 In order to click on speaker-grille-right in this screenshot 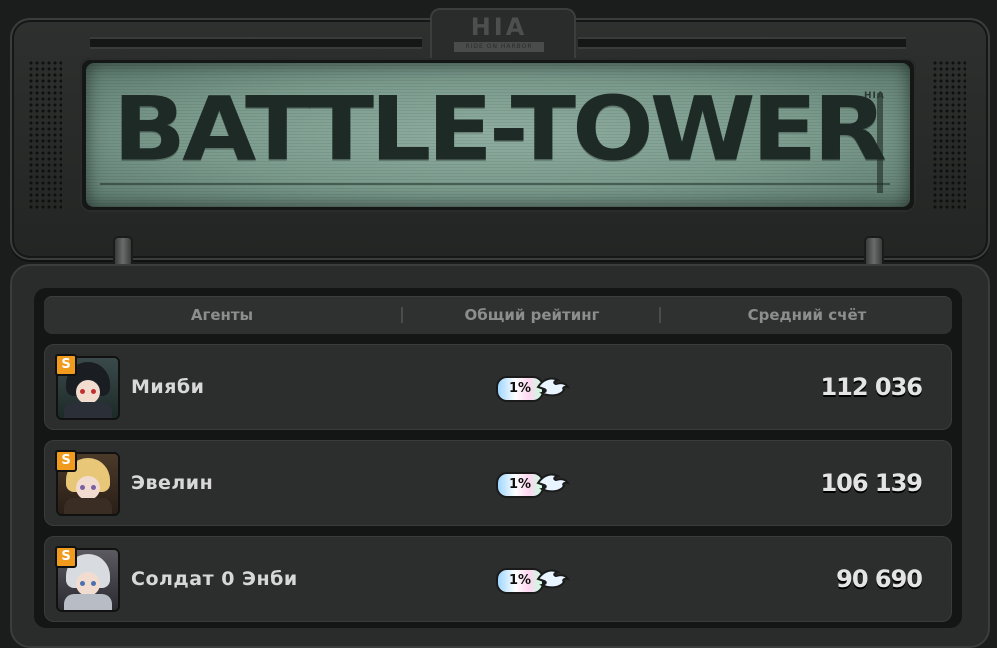, I will do `click(949, 135)`.